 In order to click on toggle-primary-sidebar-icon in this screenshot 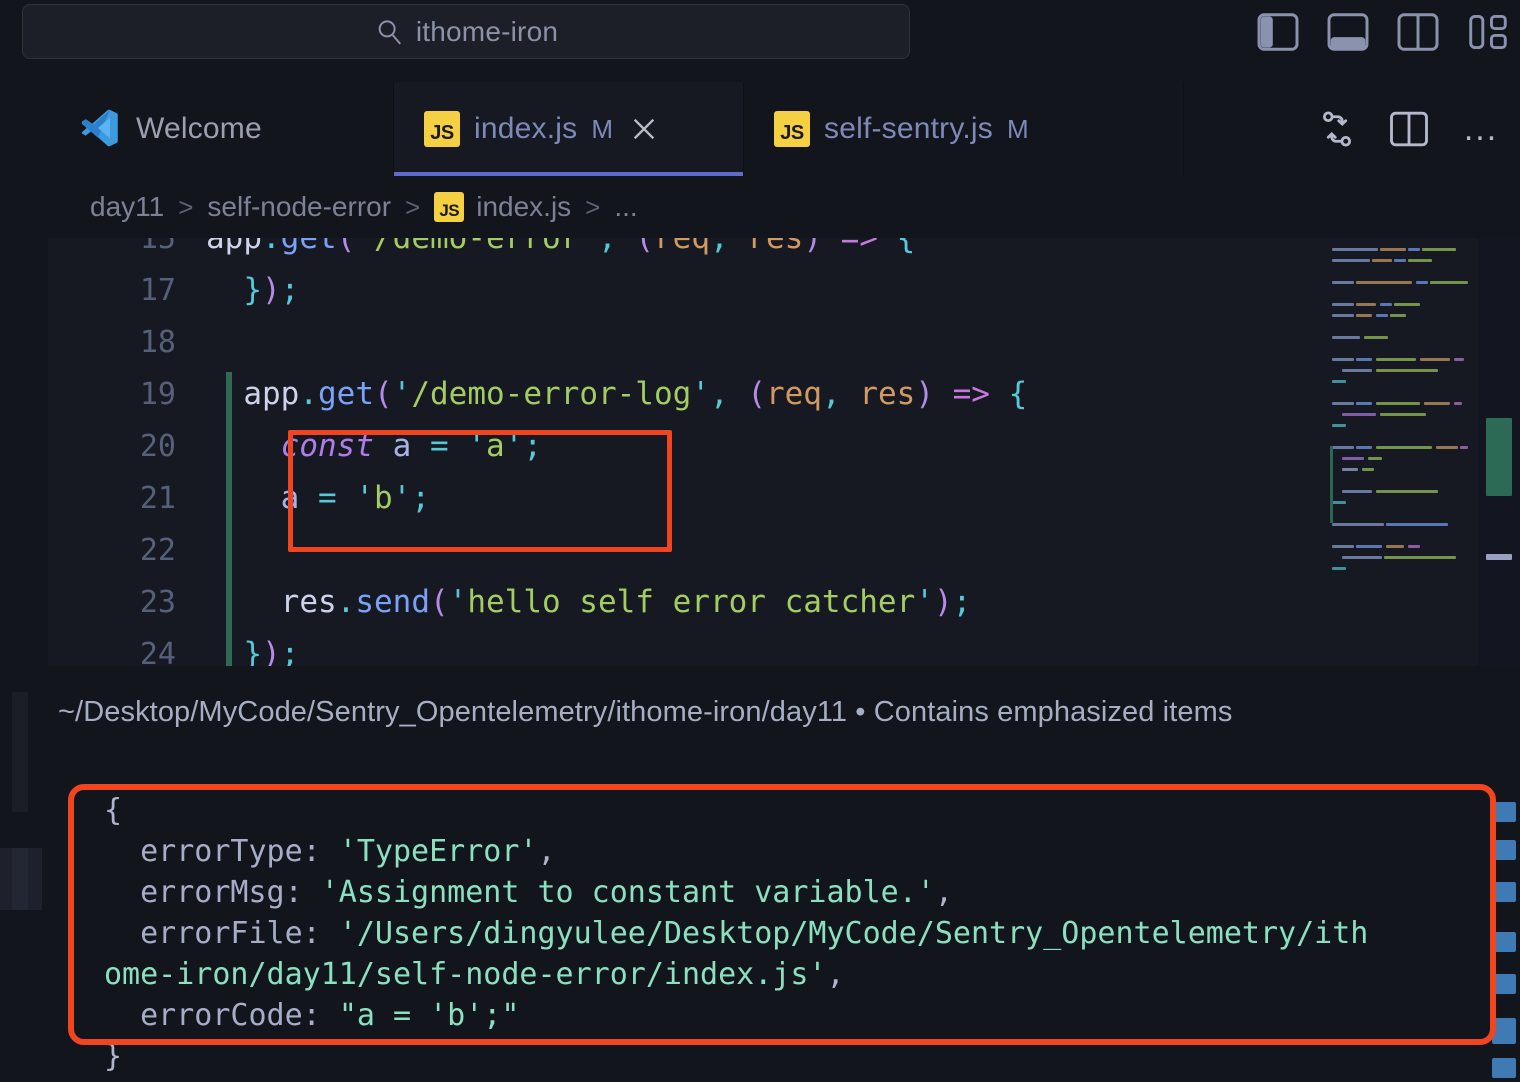, I will do `click(1278, 32)`.